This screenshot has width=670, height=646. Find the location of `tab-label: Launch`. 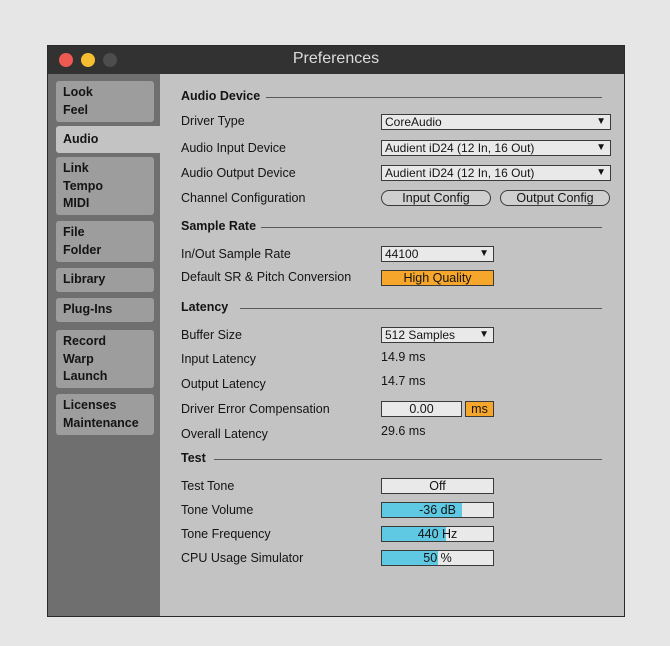

tab-label: Launch is located at coordinates (85, 376).